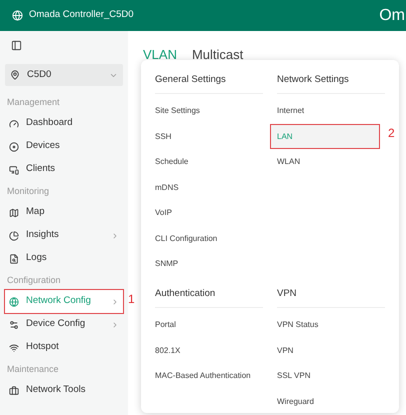  Describe the element at coordinates (14, 123) in the screenshot. I see `gauge-icon` at that location.